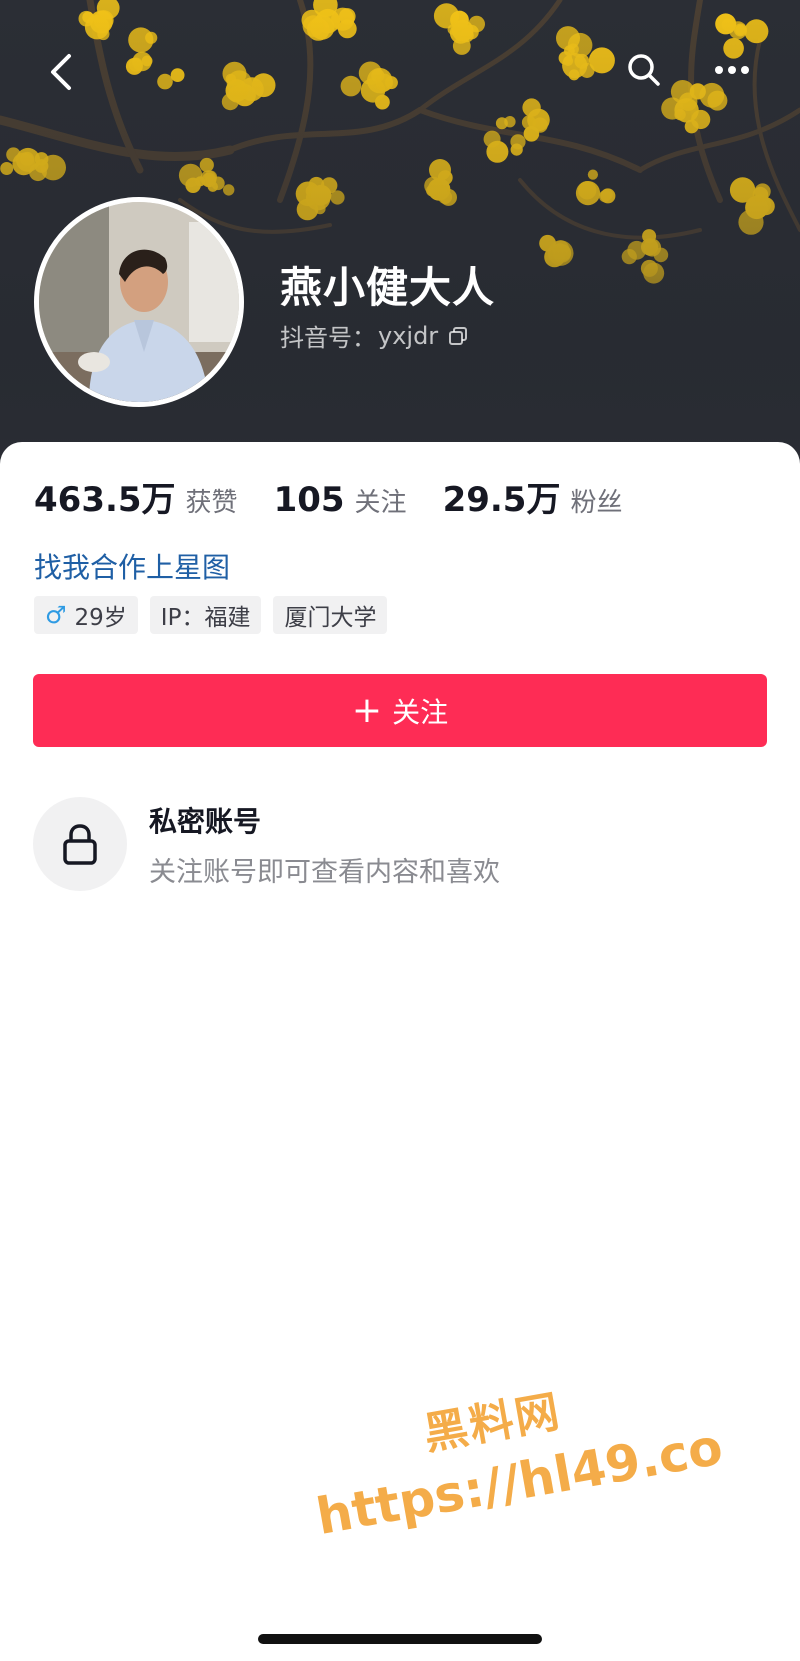  Describe the element at coordinates (324, 872) in the screenshot. I see `private-account-description: 关注账号即可查看内容和喜欢` at that location.